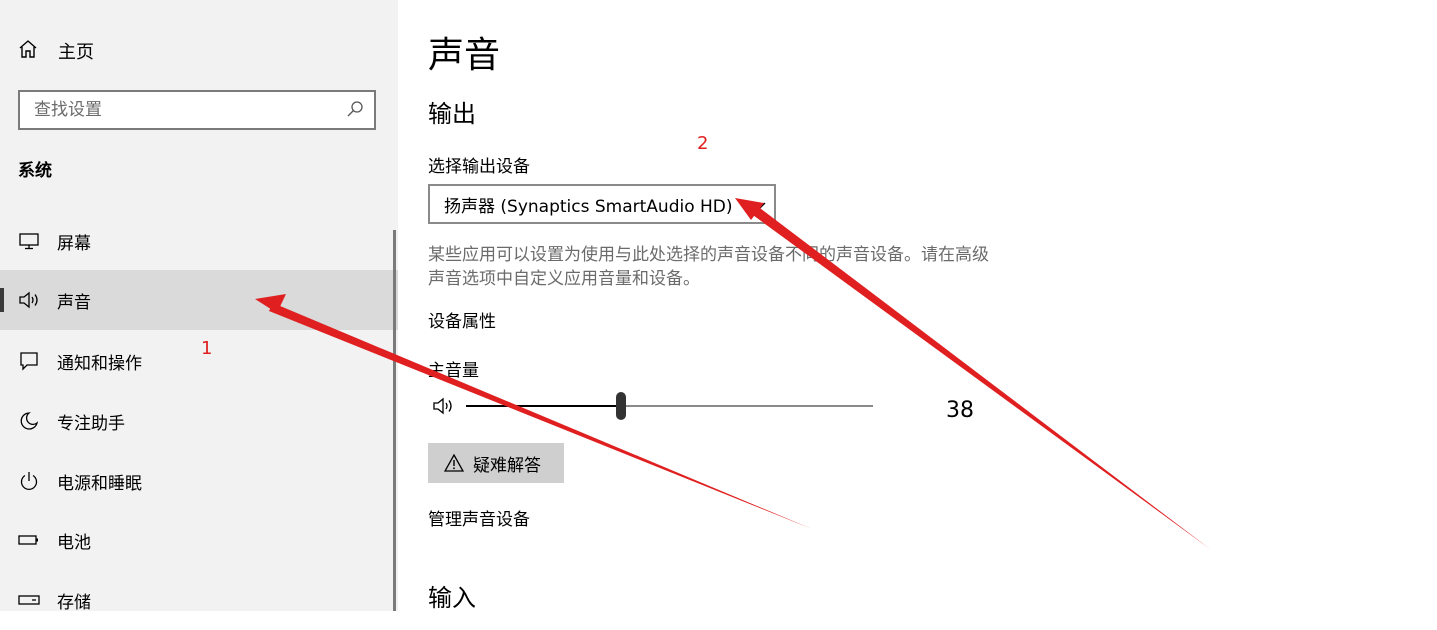 The width and height of the screenshot is (1437, 630). I want to click on page-title: 声音, so click(464, 55).